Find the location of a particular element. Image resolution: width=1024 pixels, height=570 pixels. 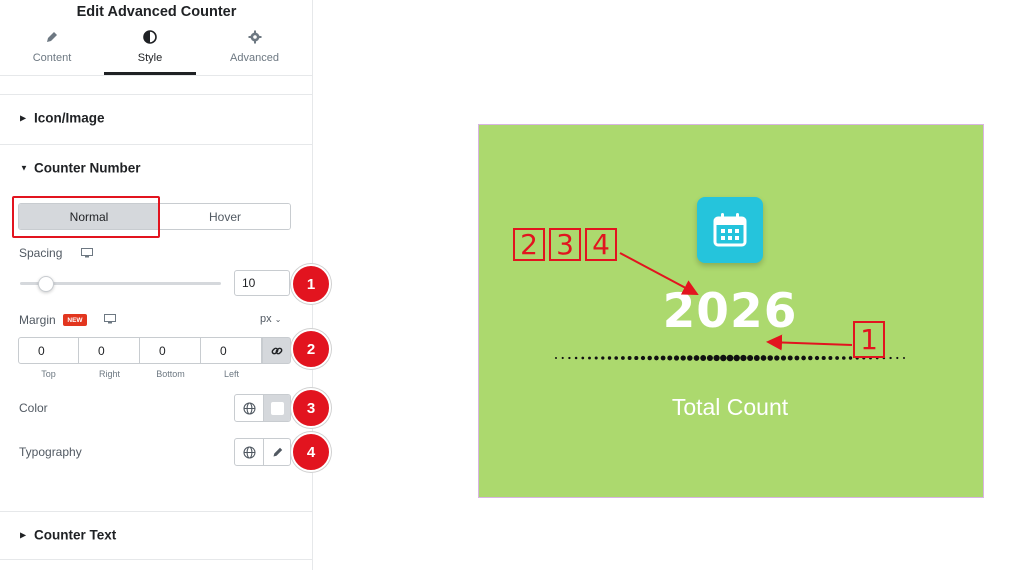

unit-select: px ⌄ is located at coordinates (270, 319).